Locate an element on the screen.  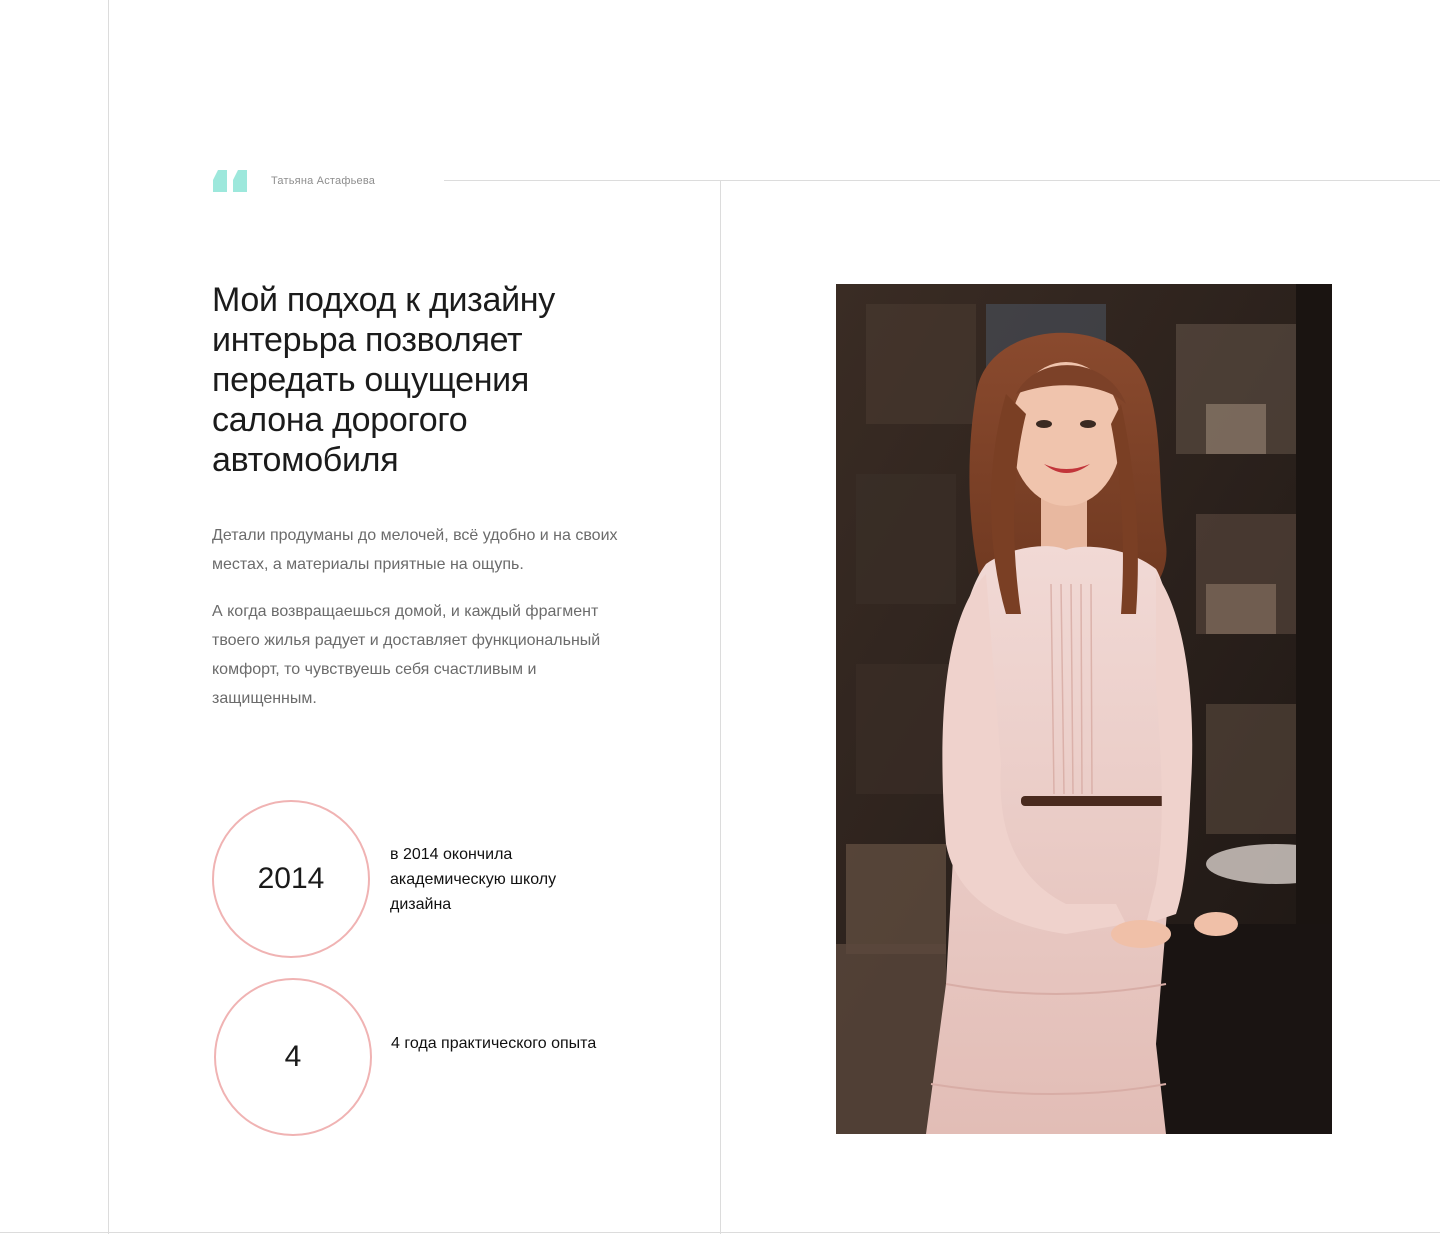
column-divider-line is located at coordinates (720, 707).